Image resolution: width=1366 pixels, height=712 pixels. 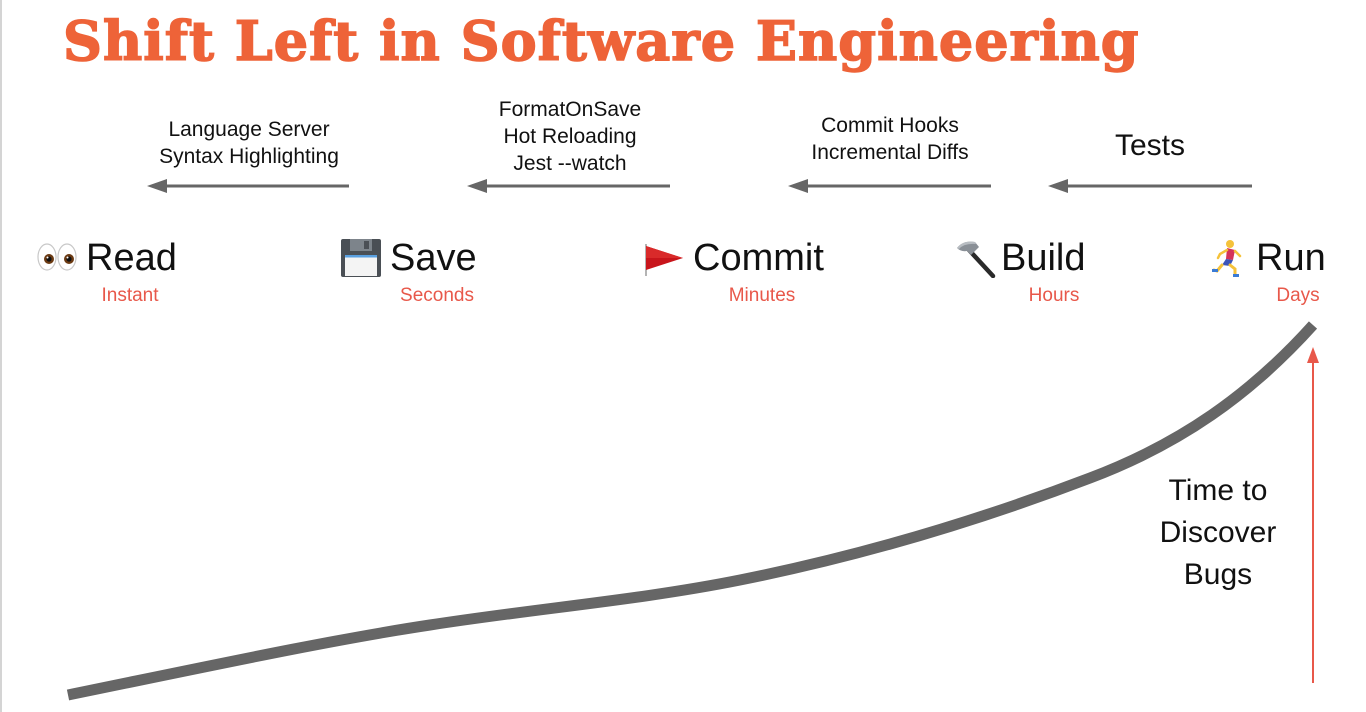 I want to click on time-to-discover-bugs-label: Time to Discover Bugs, so click(x=1218, y=533).